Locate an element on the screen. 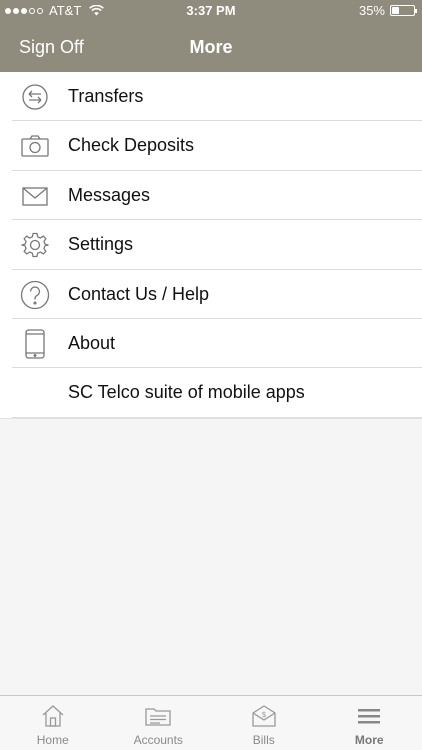  tab-label: Accounts is located at coordinates (158, 740).